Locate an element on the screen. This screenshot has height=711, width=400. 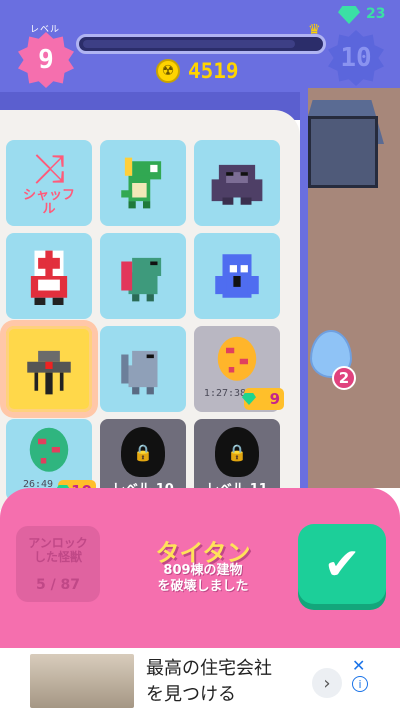
godzilla-icon is located at coordinates (141, 279).